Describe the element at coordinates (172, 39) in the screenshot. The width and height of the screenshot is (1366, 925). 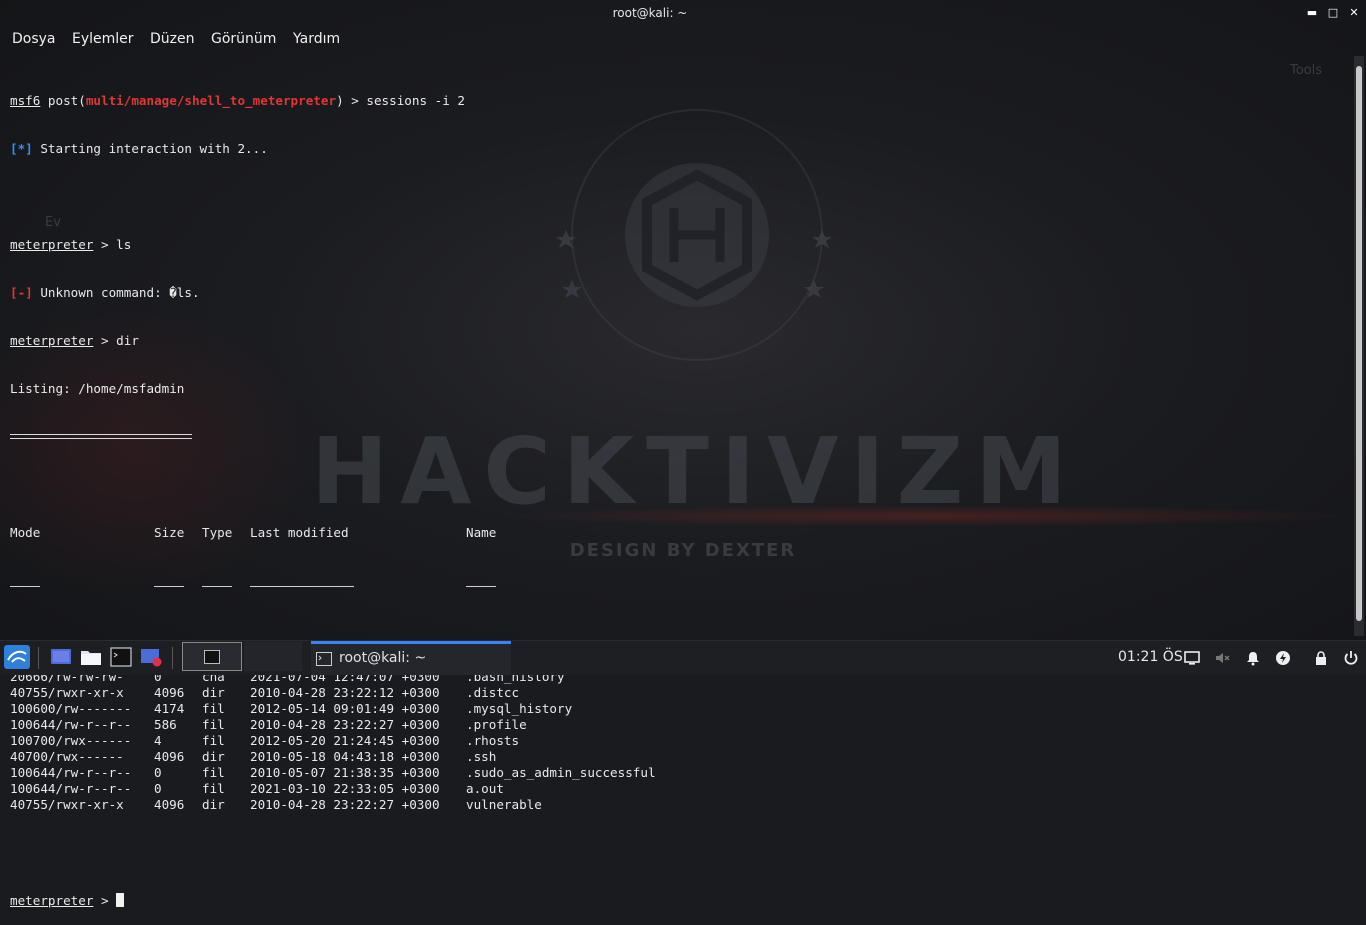
I see `menu-duzen: Düzen` at that location.